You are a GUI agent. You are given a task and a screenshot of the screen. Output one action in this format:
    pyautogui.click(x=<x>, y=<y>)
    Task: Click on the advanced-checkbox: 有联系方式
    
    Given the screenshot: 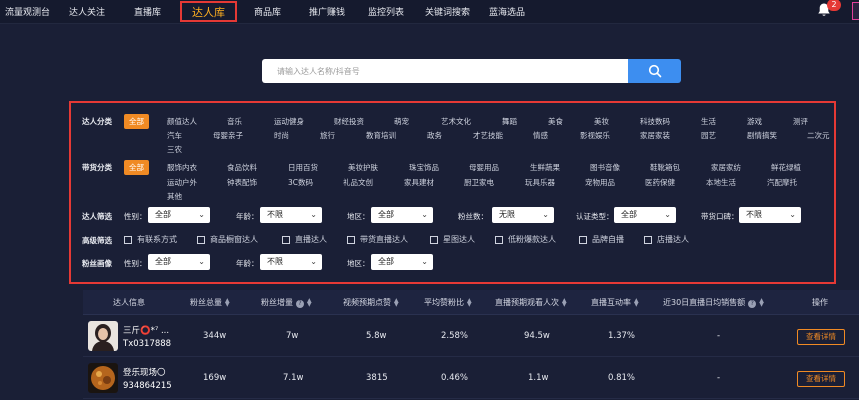 What is the action you would take?
    pyautogui.click(x=150, y=239)
    